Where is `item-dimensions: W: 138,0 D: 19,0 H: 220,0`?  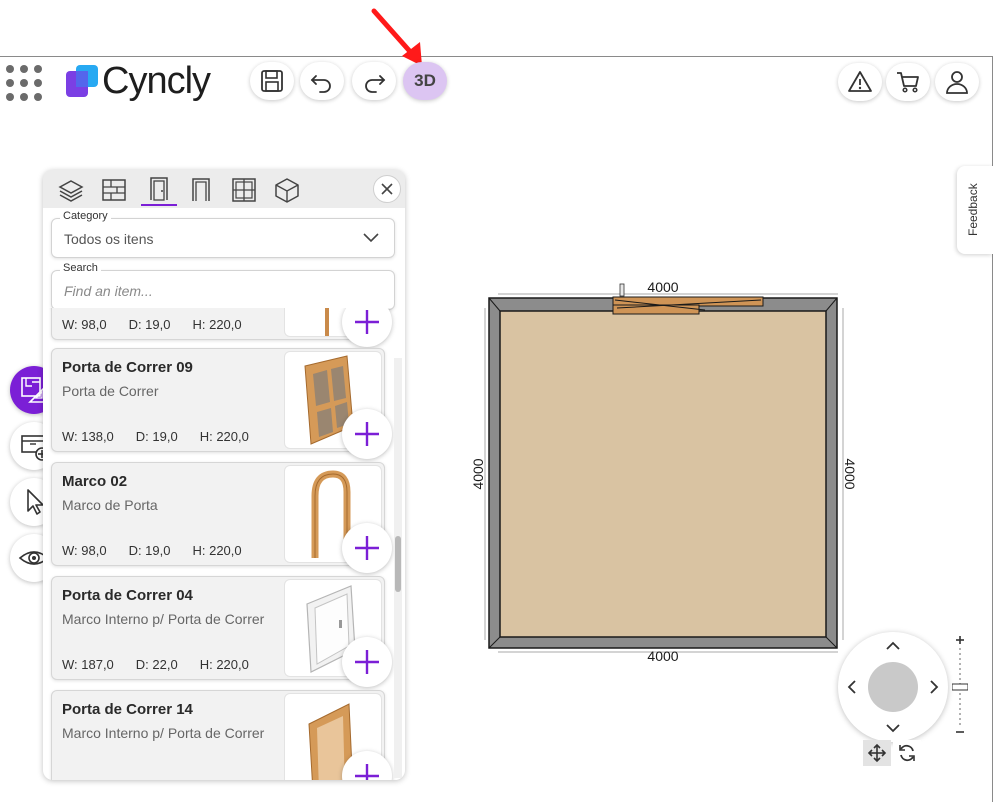
item-dimensions: W: 138,0 D: 19,0 H: 220,0 is located at coordinates (166, 436).